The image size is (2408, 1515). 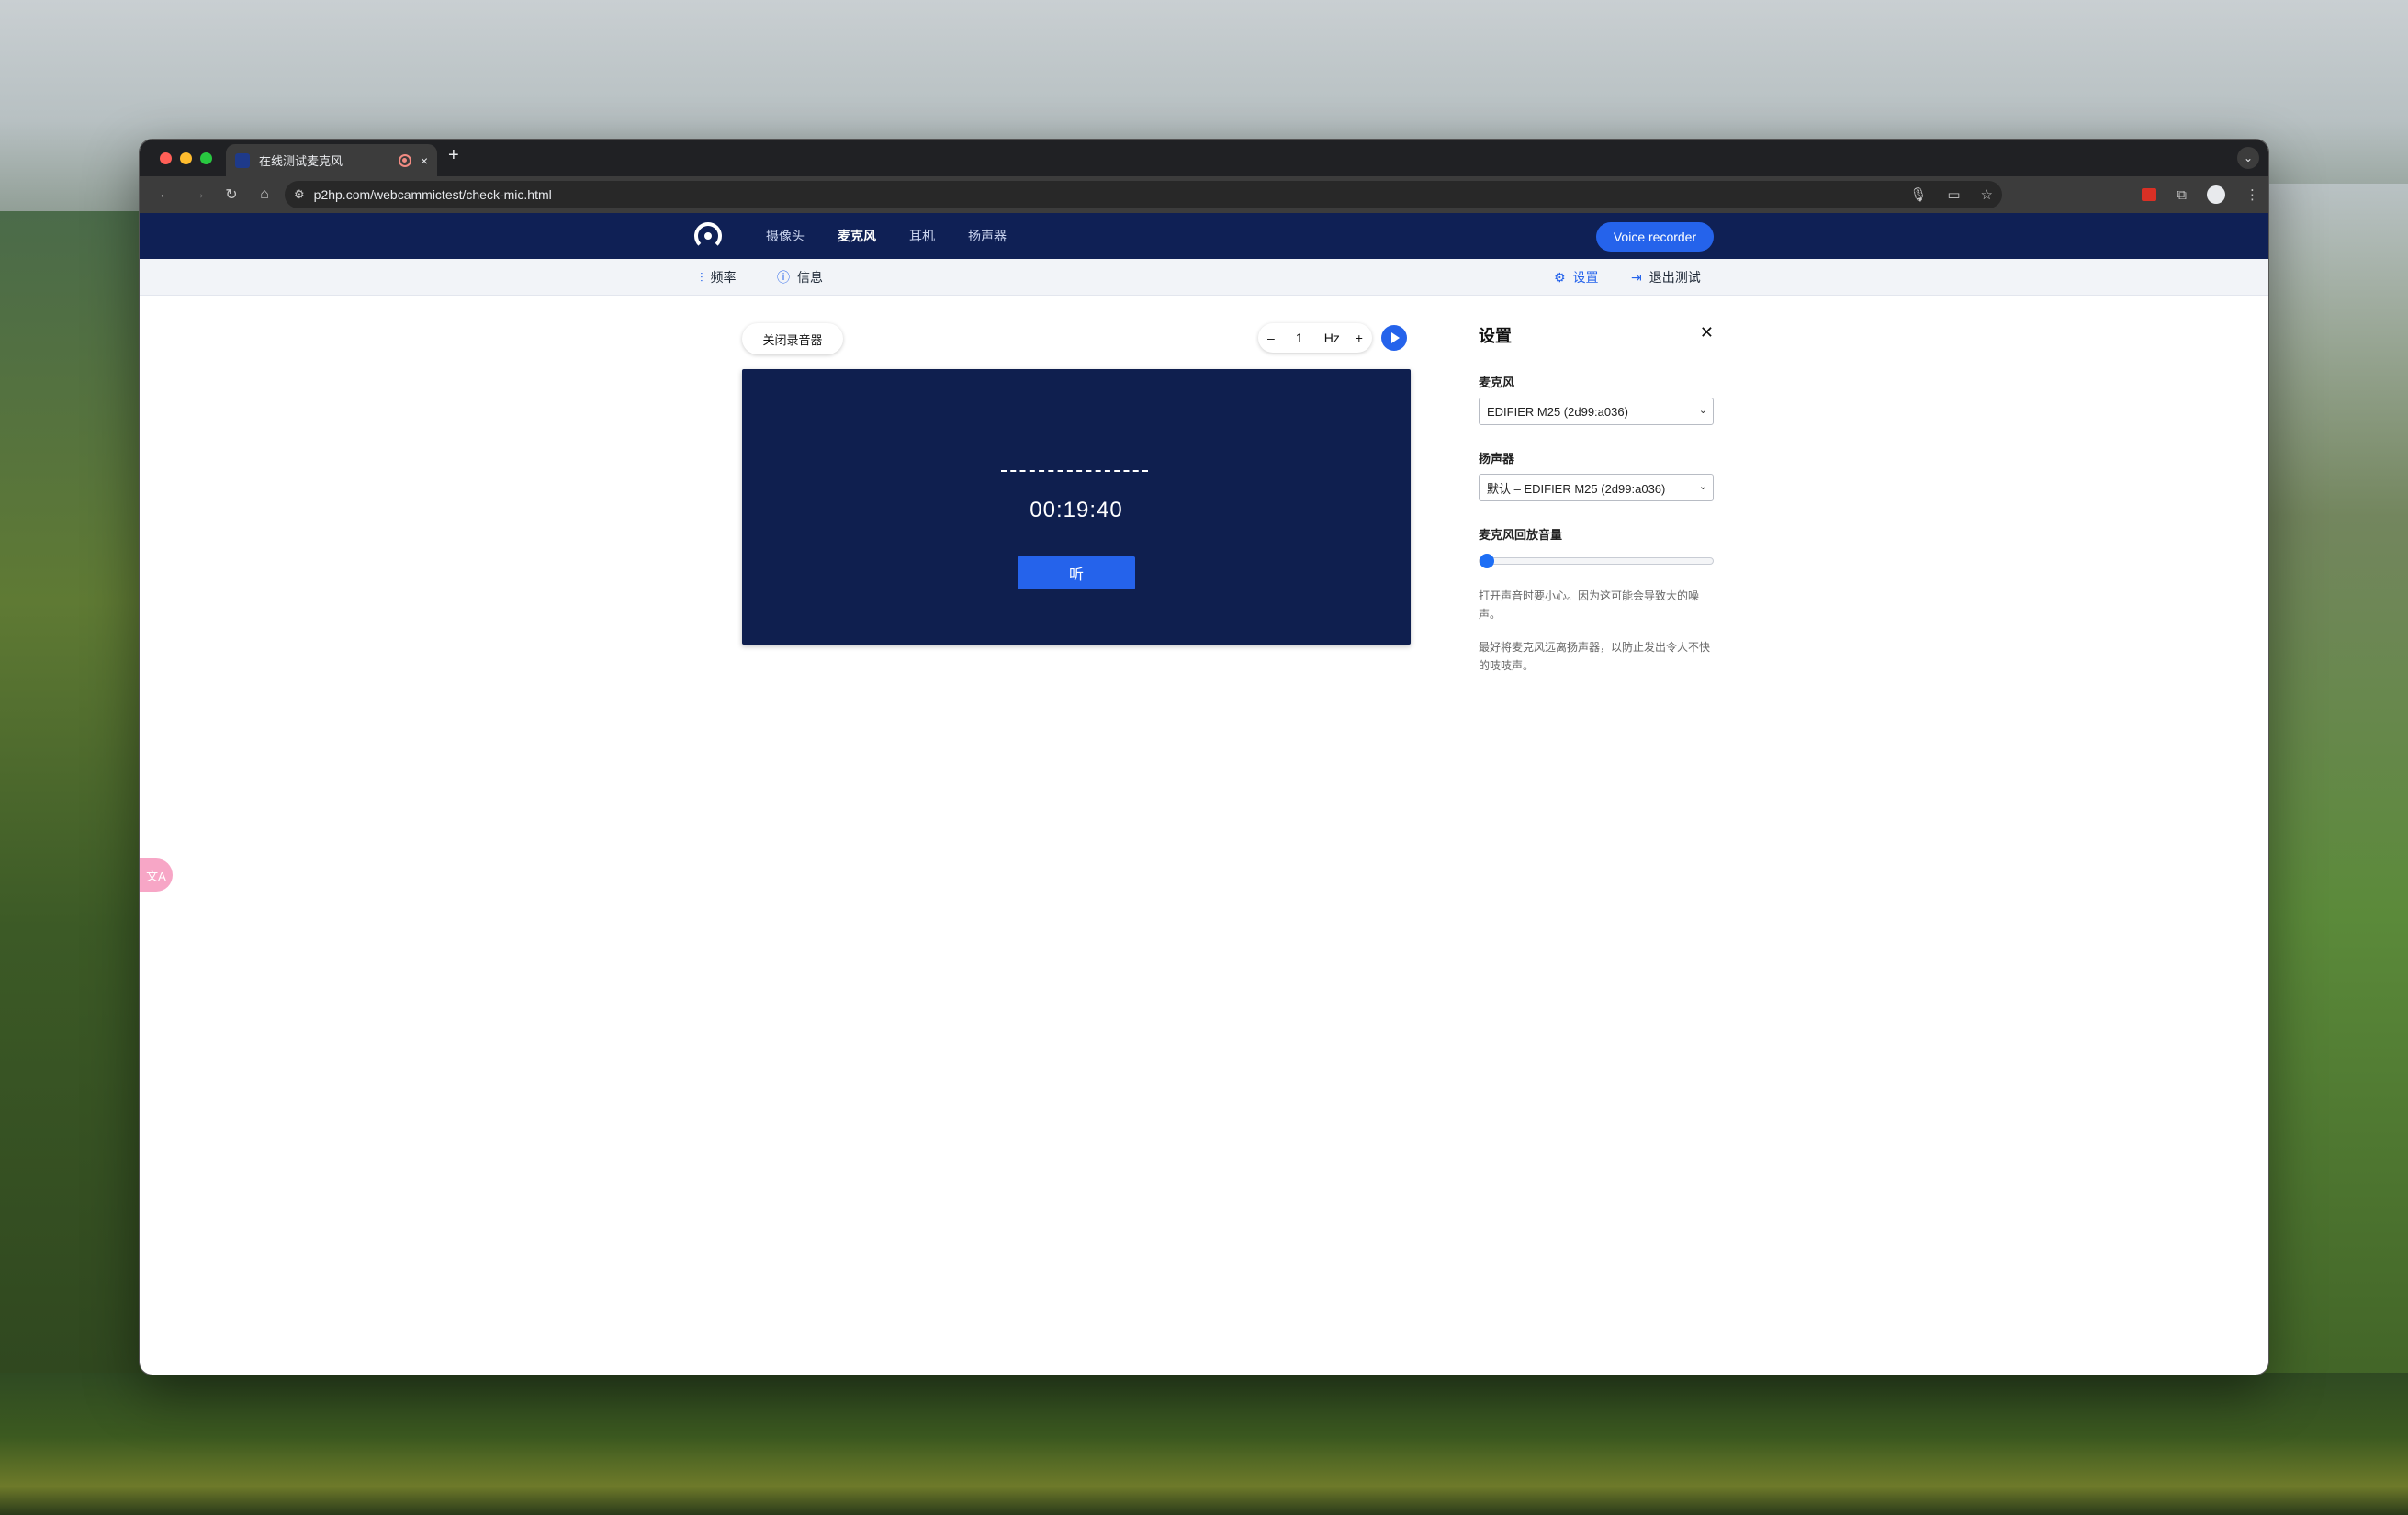 I want to click on mic-select-value: EDIFIER M25 (2d99:a036), so click(x=1557, y=412).